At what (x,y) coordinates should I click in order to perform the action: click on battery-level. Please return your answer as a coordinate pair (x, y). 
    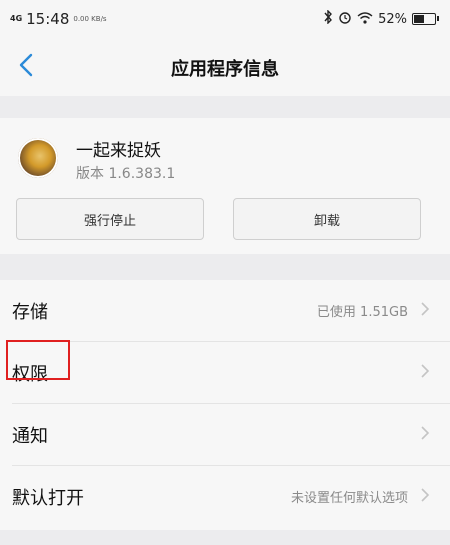
    Looking at the image, I should click on (419, 19).